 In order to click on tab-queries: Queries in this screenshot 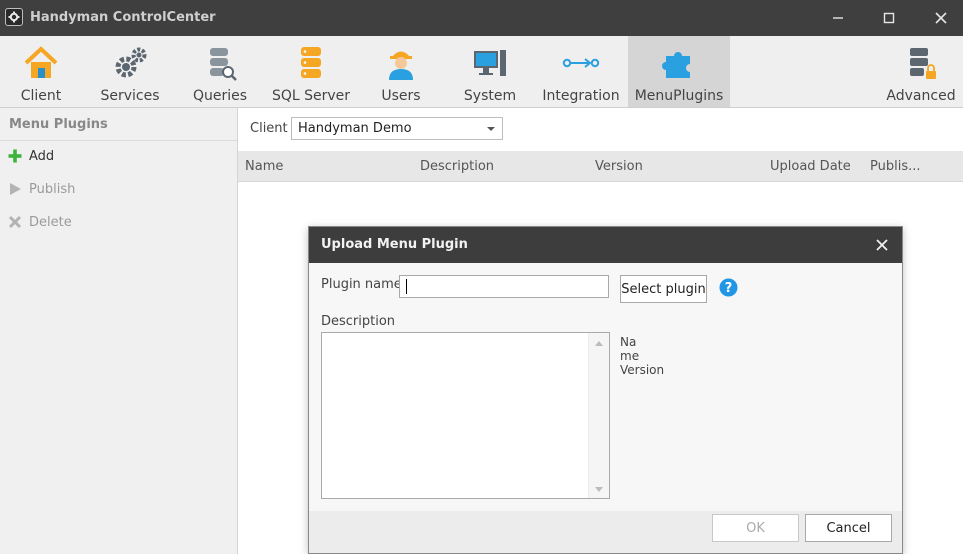, I will do `click(220, 71)`.